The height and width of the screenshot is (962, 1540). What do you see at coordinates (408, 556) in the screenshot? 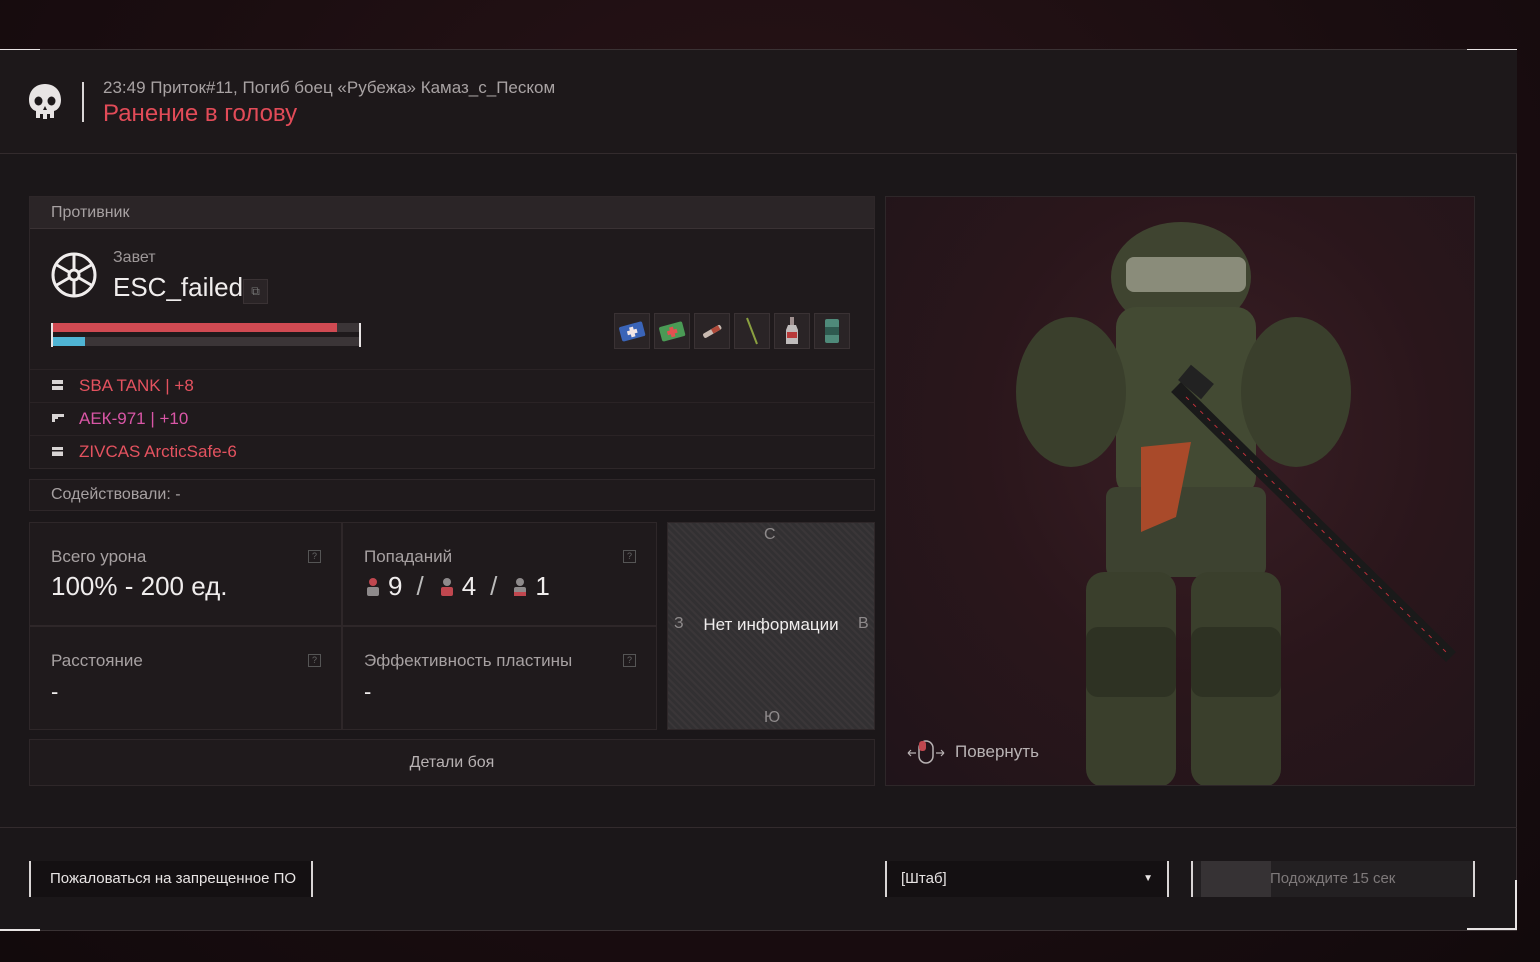
I see `hits-label: Попаданий` at bounding box center [408, 556].